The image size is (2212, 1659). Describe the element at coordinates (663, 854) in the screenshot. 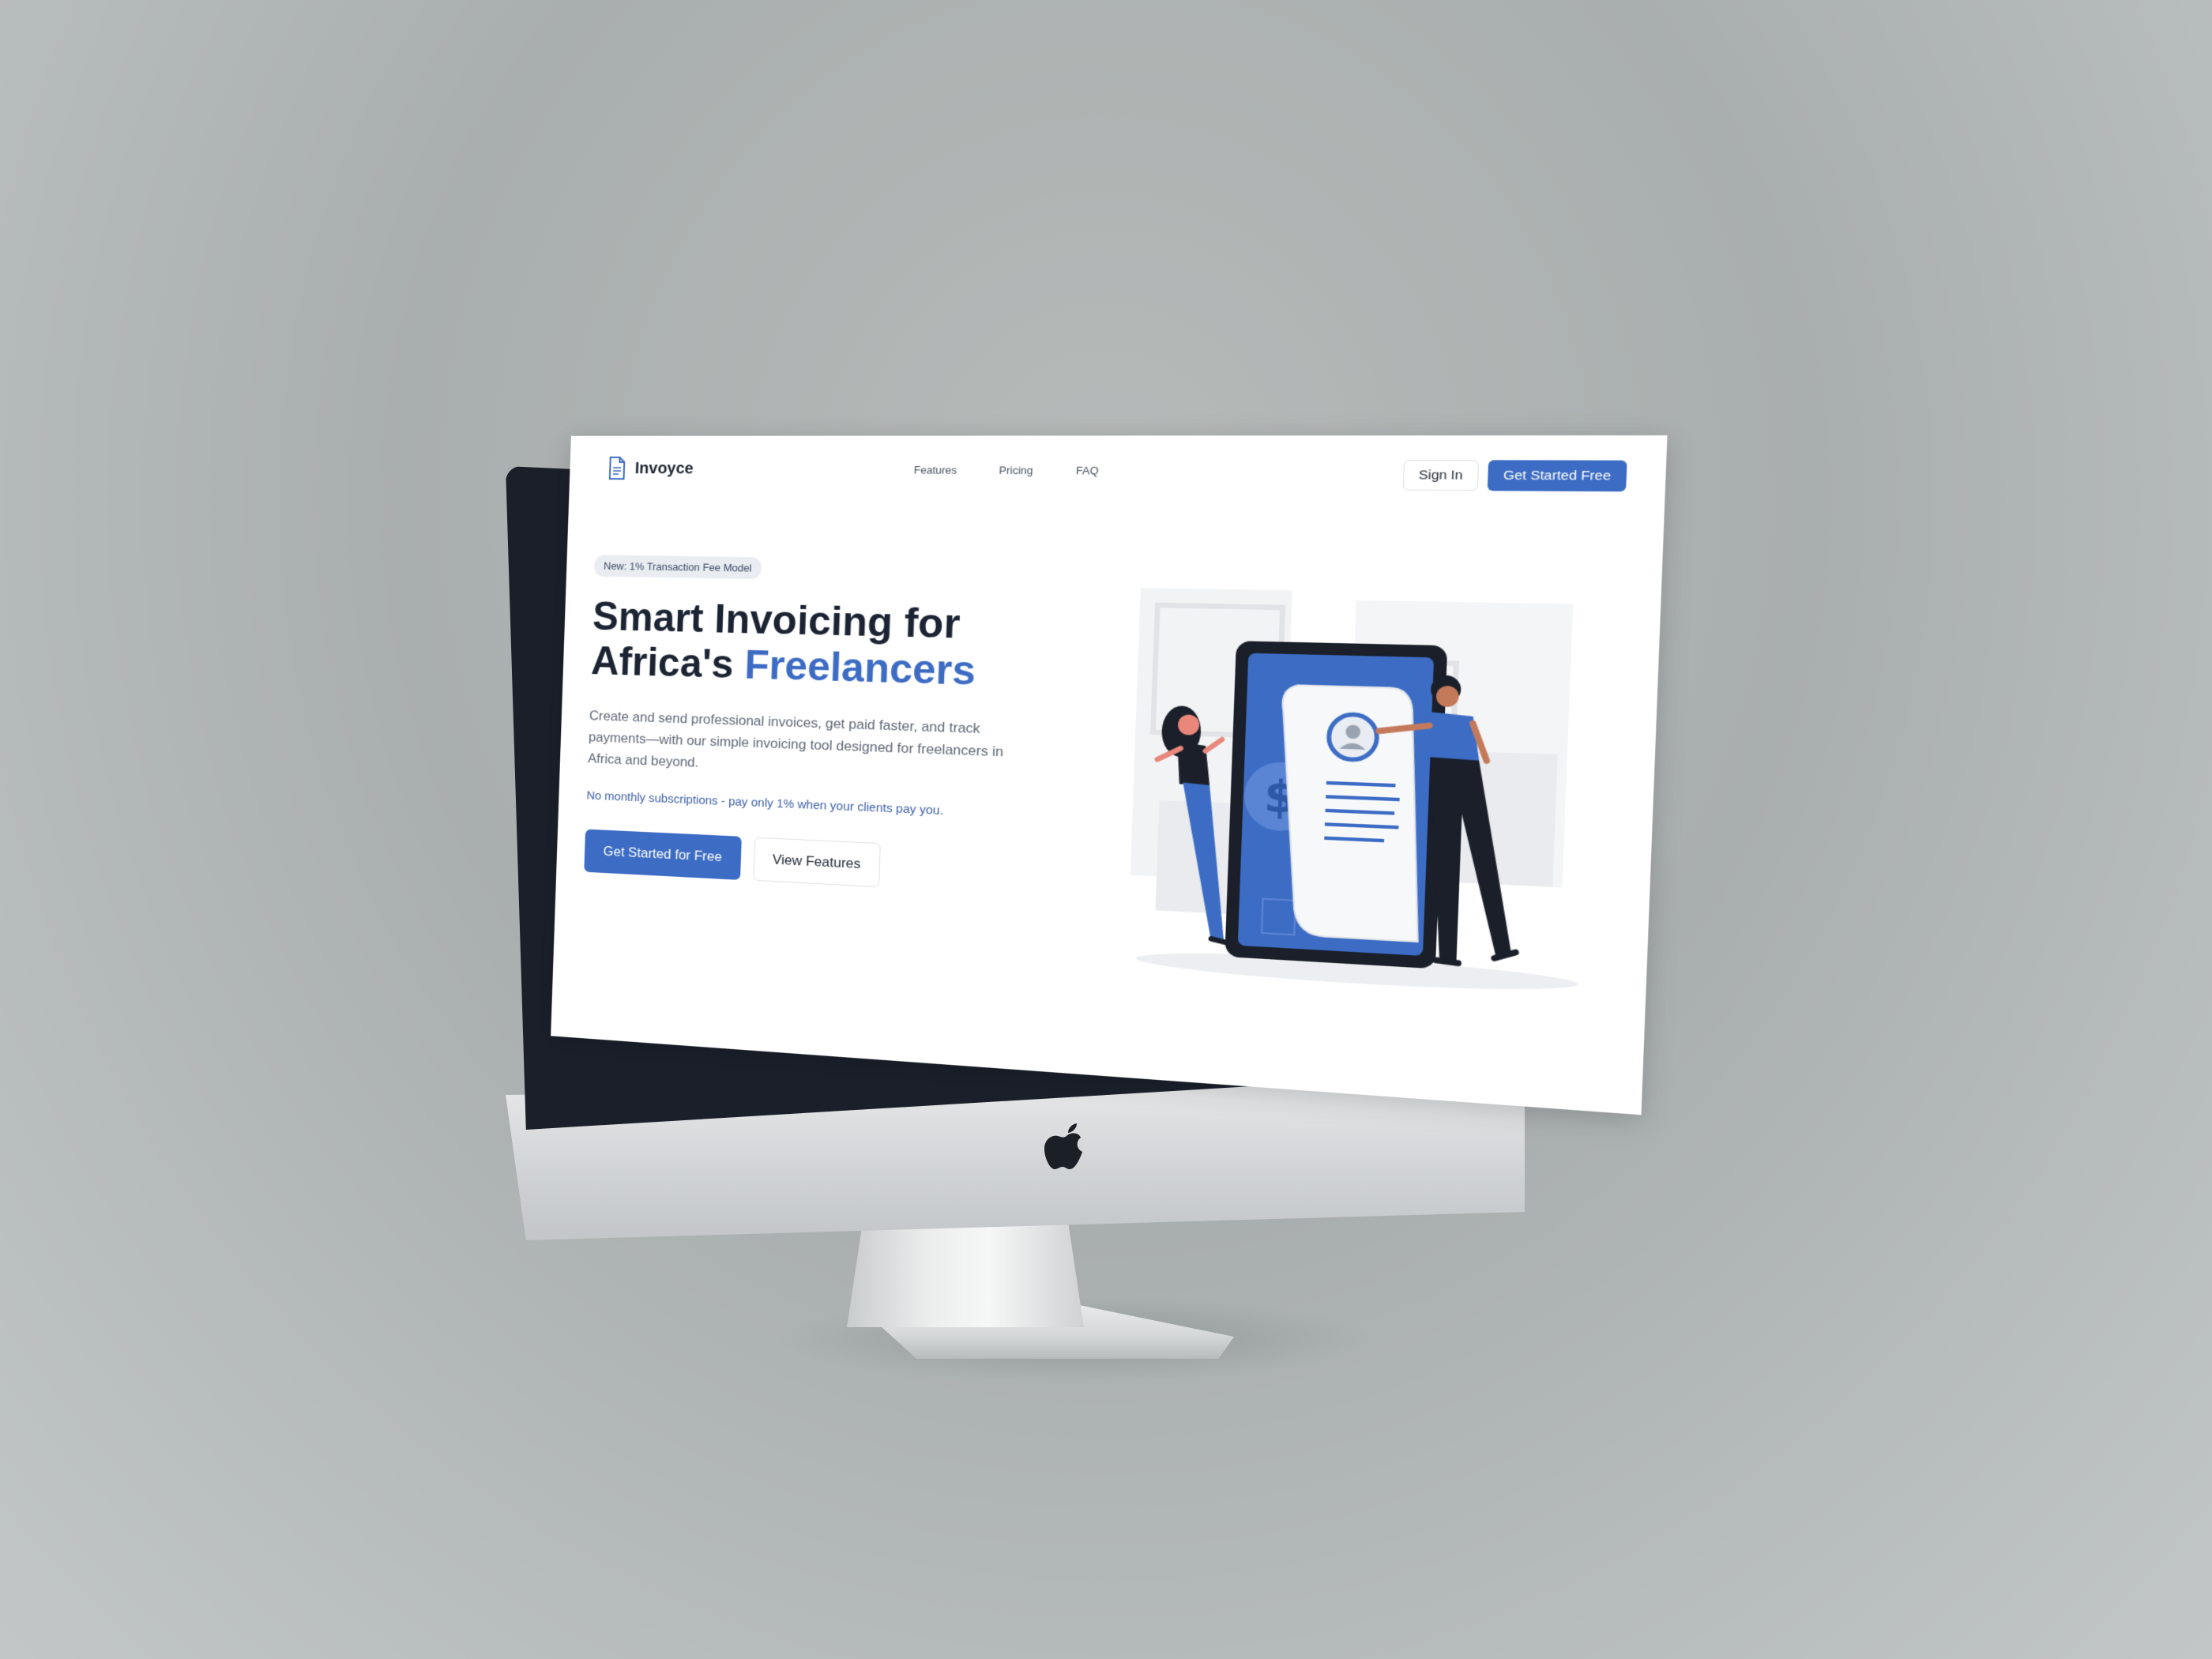

I see `get-started-for-free-button: Get Started for Free` at that location.